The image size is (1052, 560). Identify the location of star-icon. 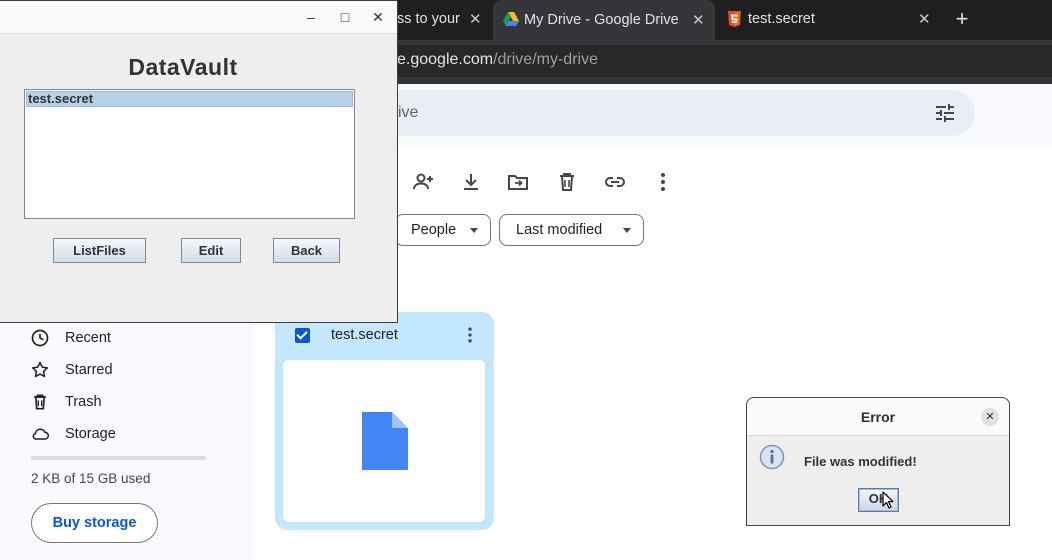
(40, 369).